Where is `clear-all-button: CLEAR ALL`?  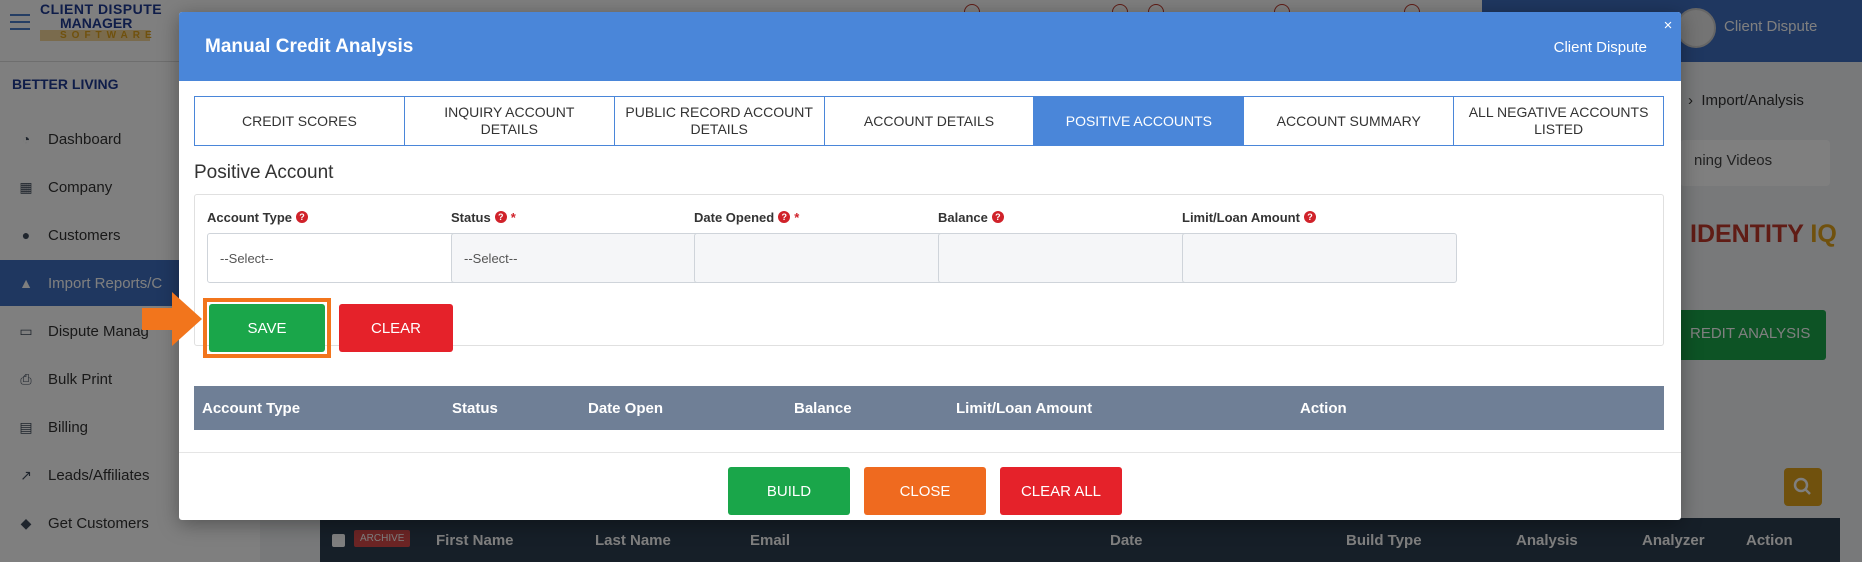 clear-all-button: CLEAR ALL is located at coordinates (1061, 491).